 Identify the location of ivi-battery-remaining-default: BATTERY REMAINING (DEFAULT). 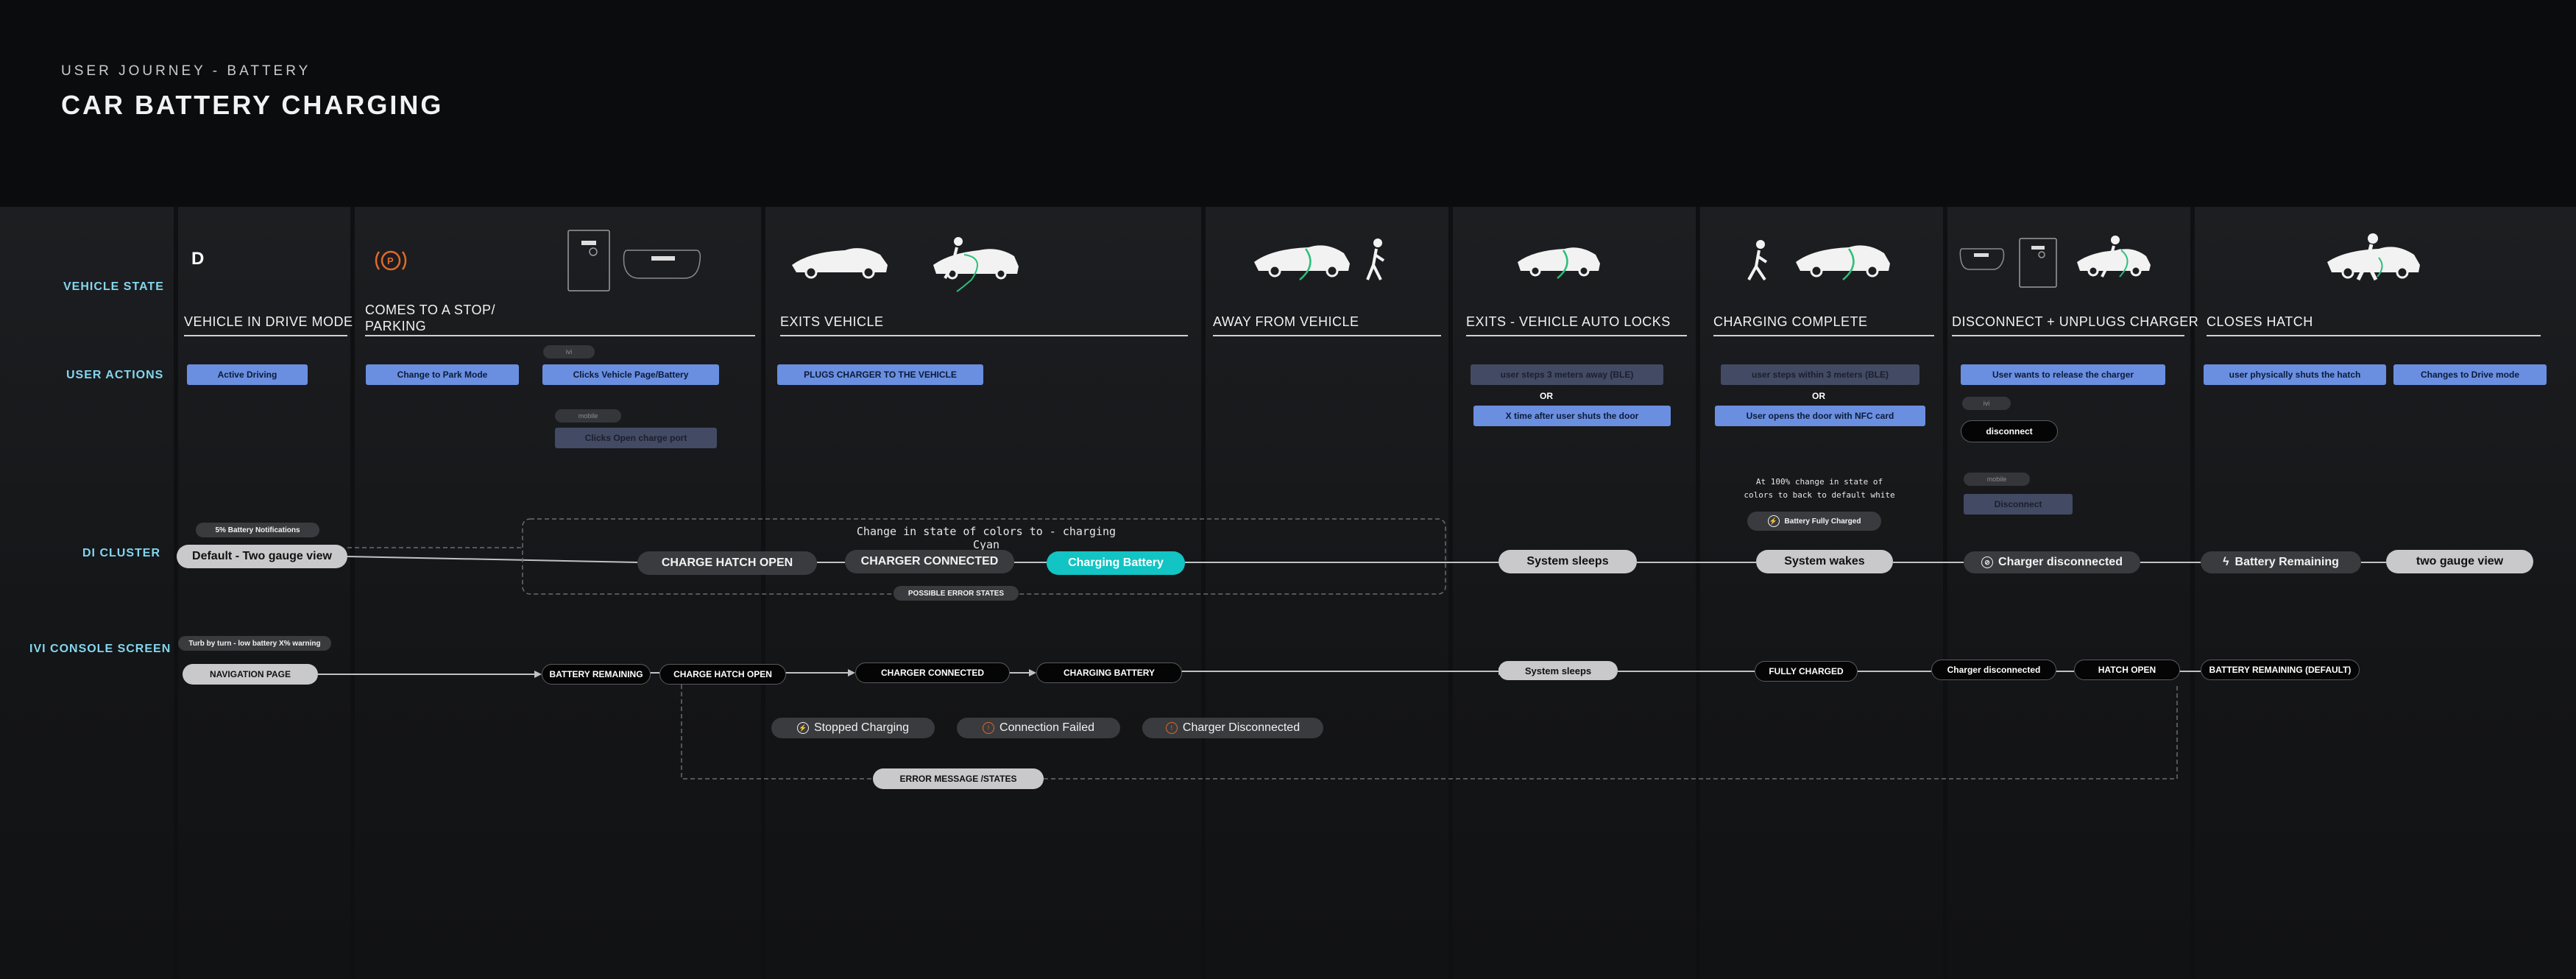
(2280, 670).